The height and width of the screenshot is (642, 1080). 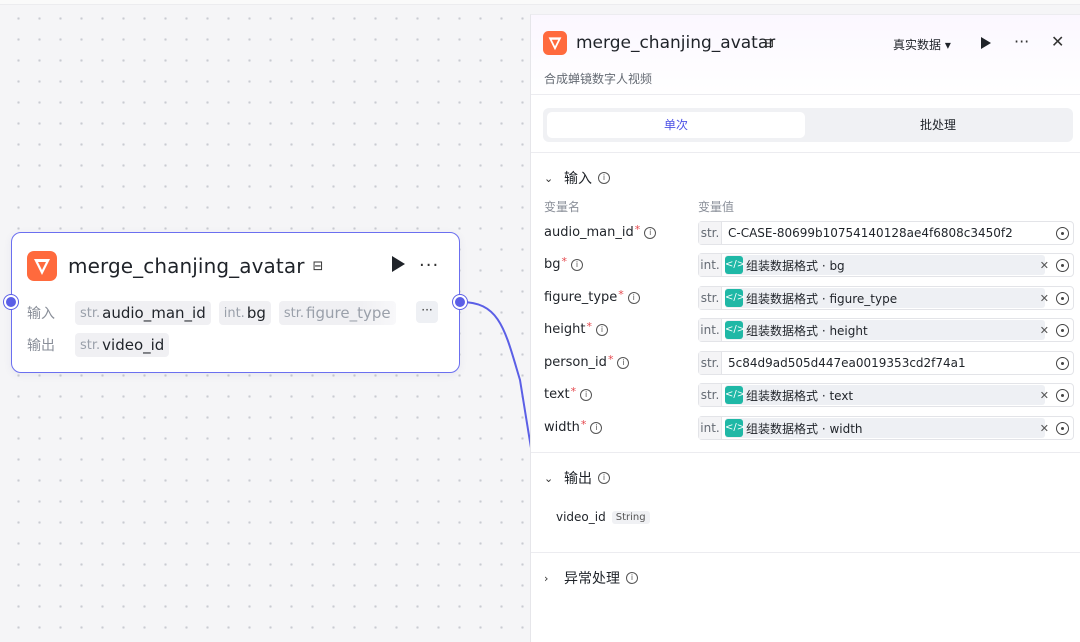 What do you see at coordinates (870, 233) in the screenshot?
I see `value-text: C-CASE-80699b10754140128ae4f6808c3450f2` at bounding box center [870, 233].